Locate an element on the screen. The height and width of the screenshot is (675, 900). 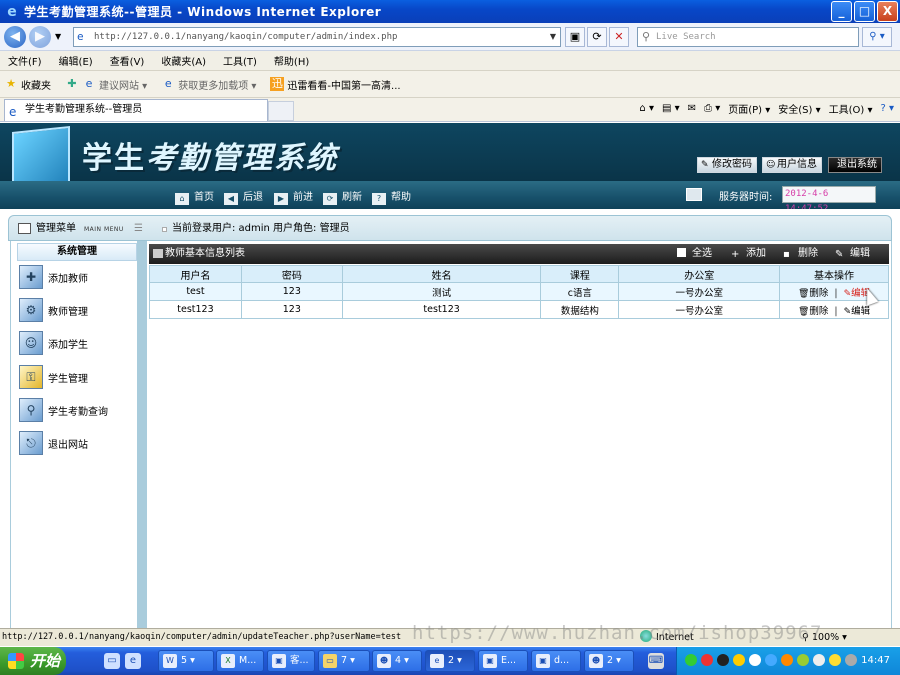
system-tray: 14:47 is located at coordinates (788, 661).